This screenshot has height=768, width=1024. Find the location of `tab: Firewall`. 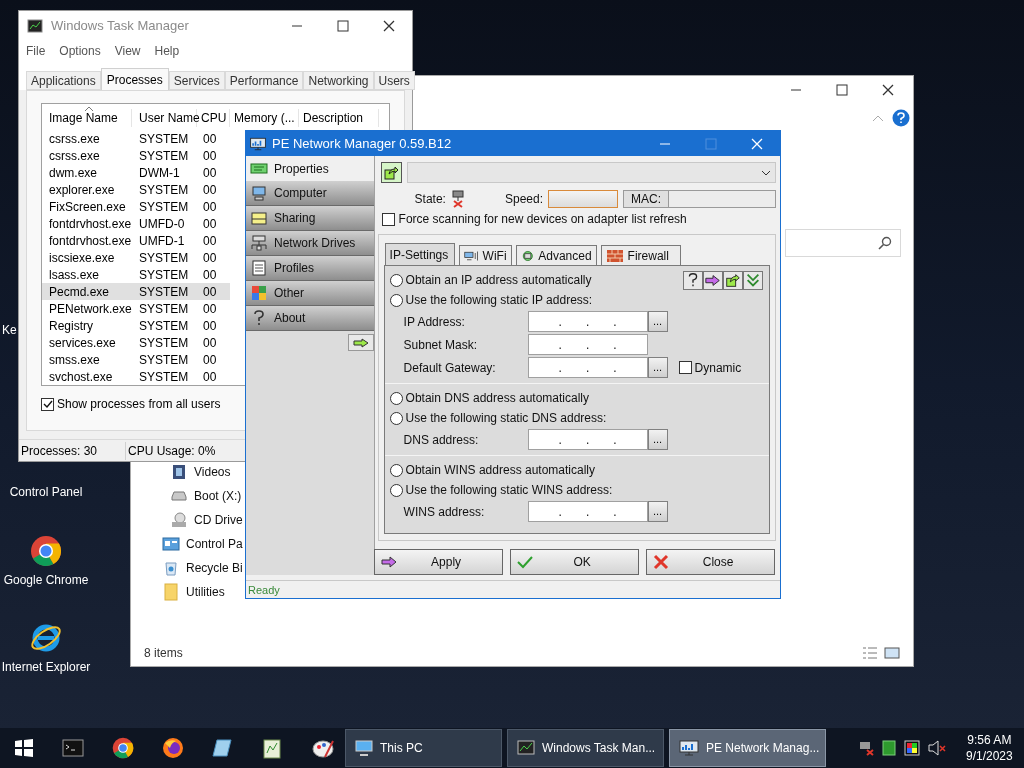

tab: Firewall is located at coordinates (640, 255).